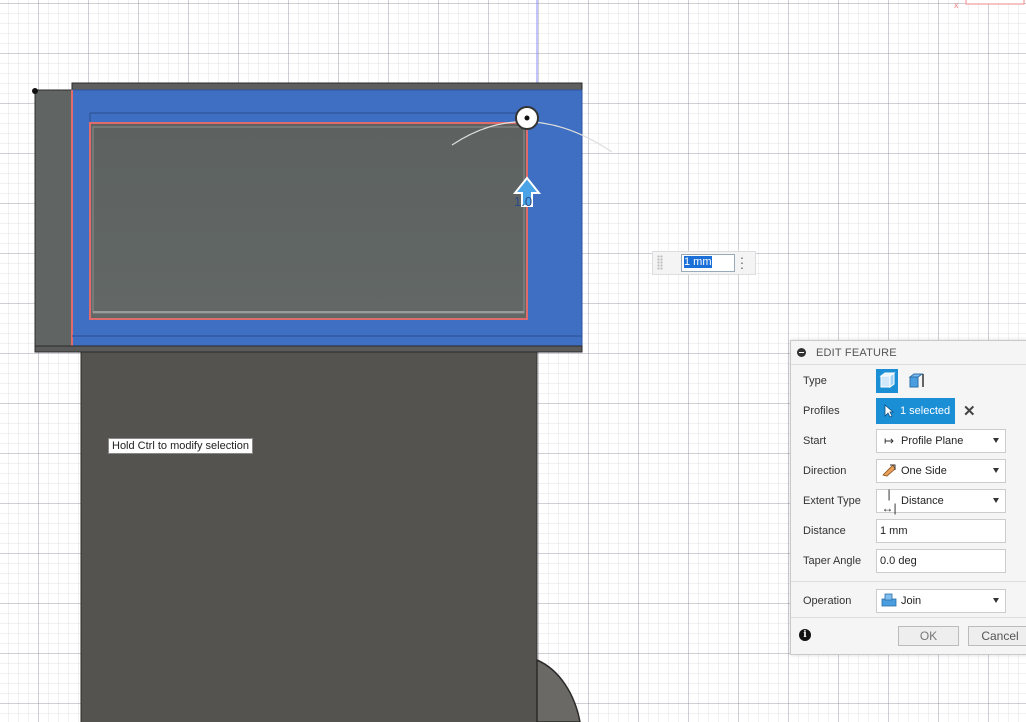 Image resolution: width=1026 pixels, height=722 pixels. Describe the element at coordinates (889, 501) in the screenshot. I see `distance-icon: |↔|` at that location.